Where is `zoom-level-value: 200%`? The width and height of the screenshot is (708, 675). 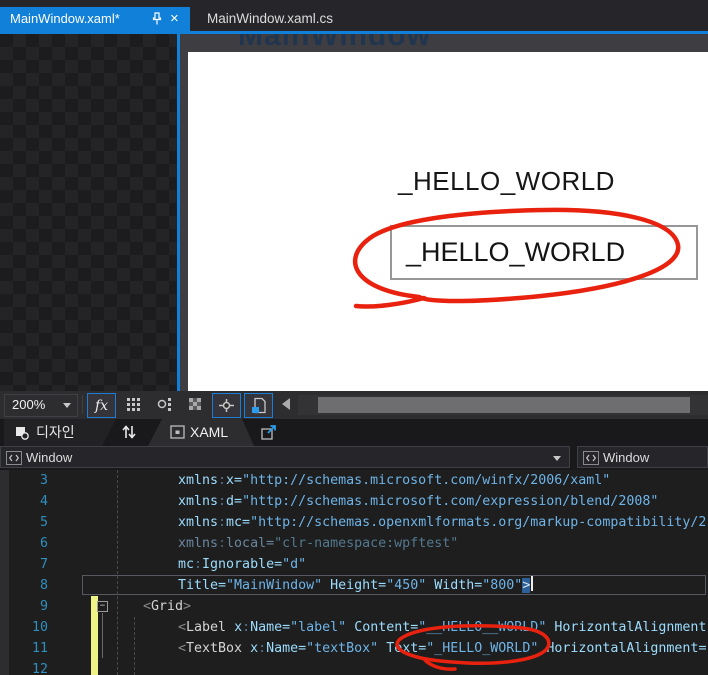
zoom-level-value: 200% is located at coordinates (29, 404).